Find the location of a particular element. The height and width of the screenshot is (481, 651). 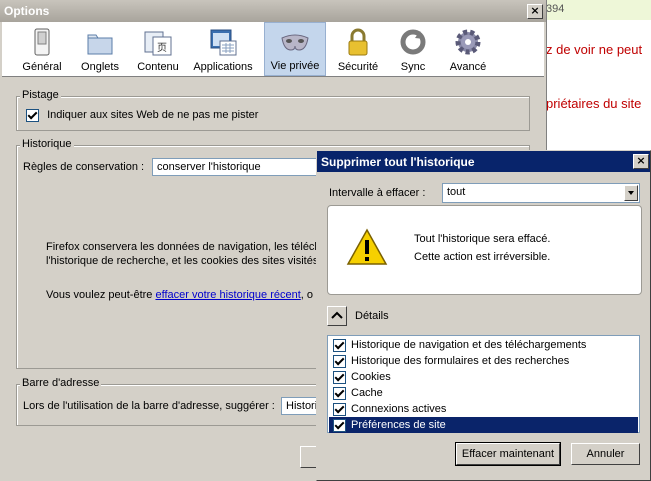

background-counter: 394 is located at coordinates (555, 9).